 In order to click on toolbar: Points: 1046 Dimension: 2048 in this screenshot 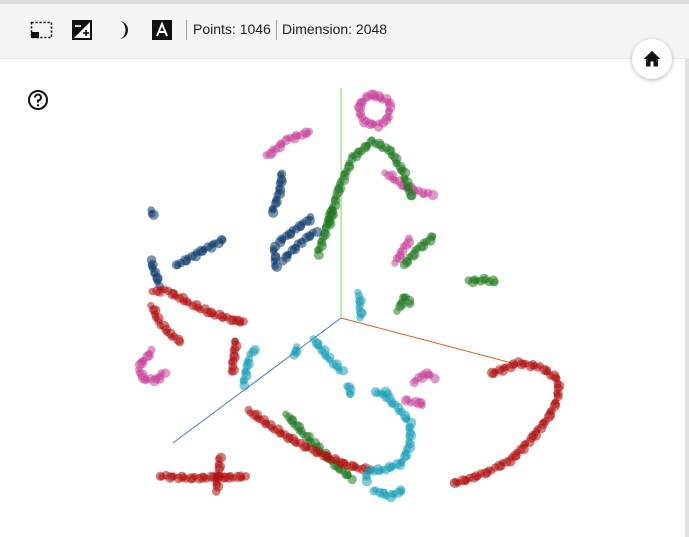, I will do `click(344, 31)`.